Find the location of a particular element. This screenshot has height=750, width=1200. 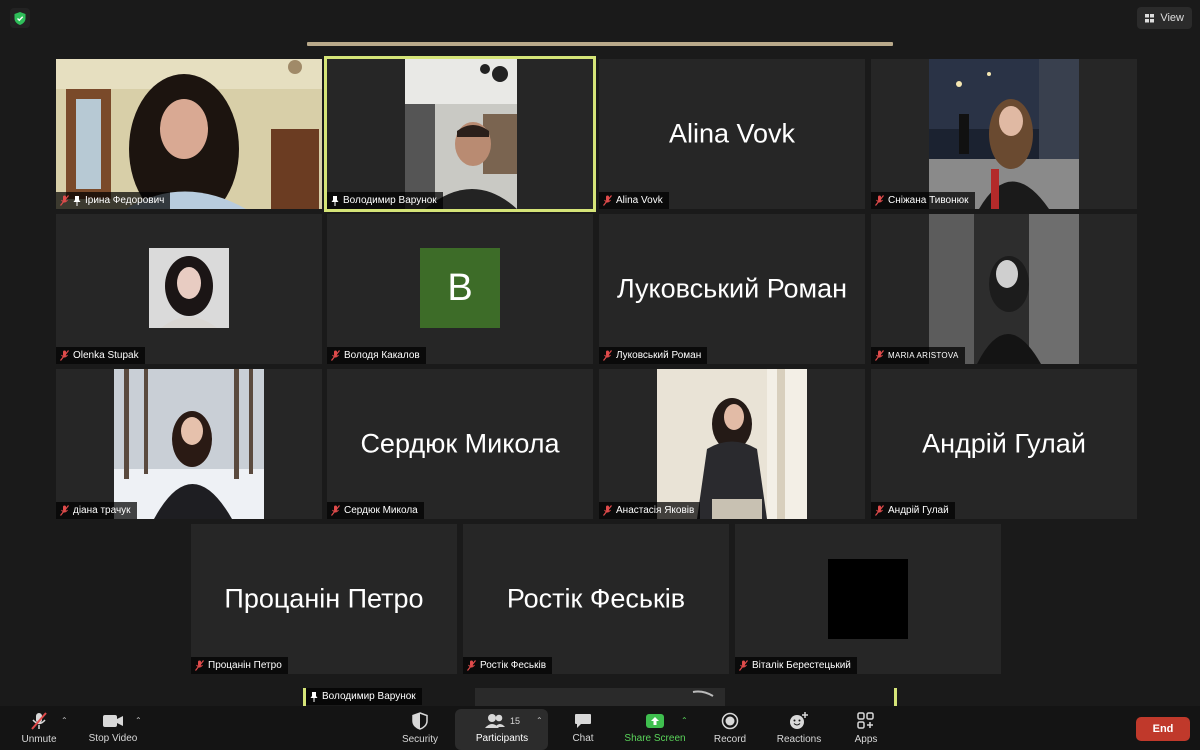

participant-tile-active-speaker: Володимир Варунок is located at coordinates (460, 134).